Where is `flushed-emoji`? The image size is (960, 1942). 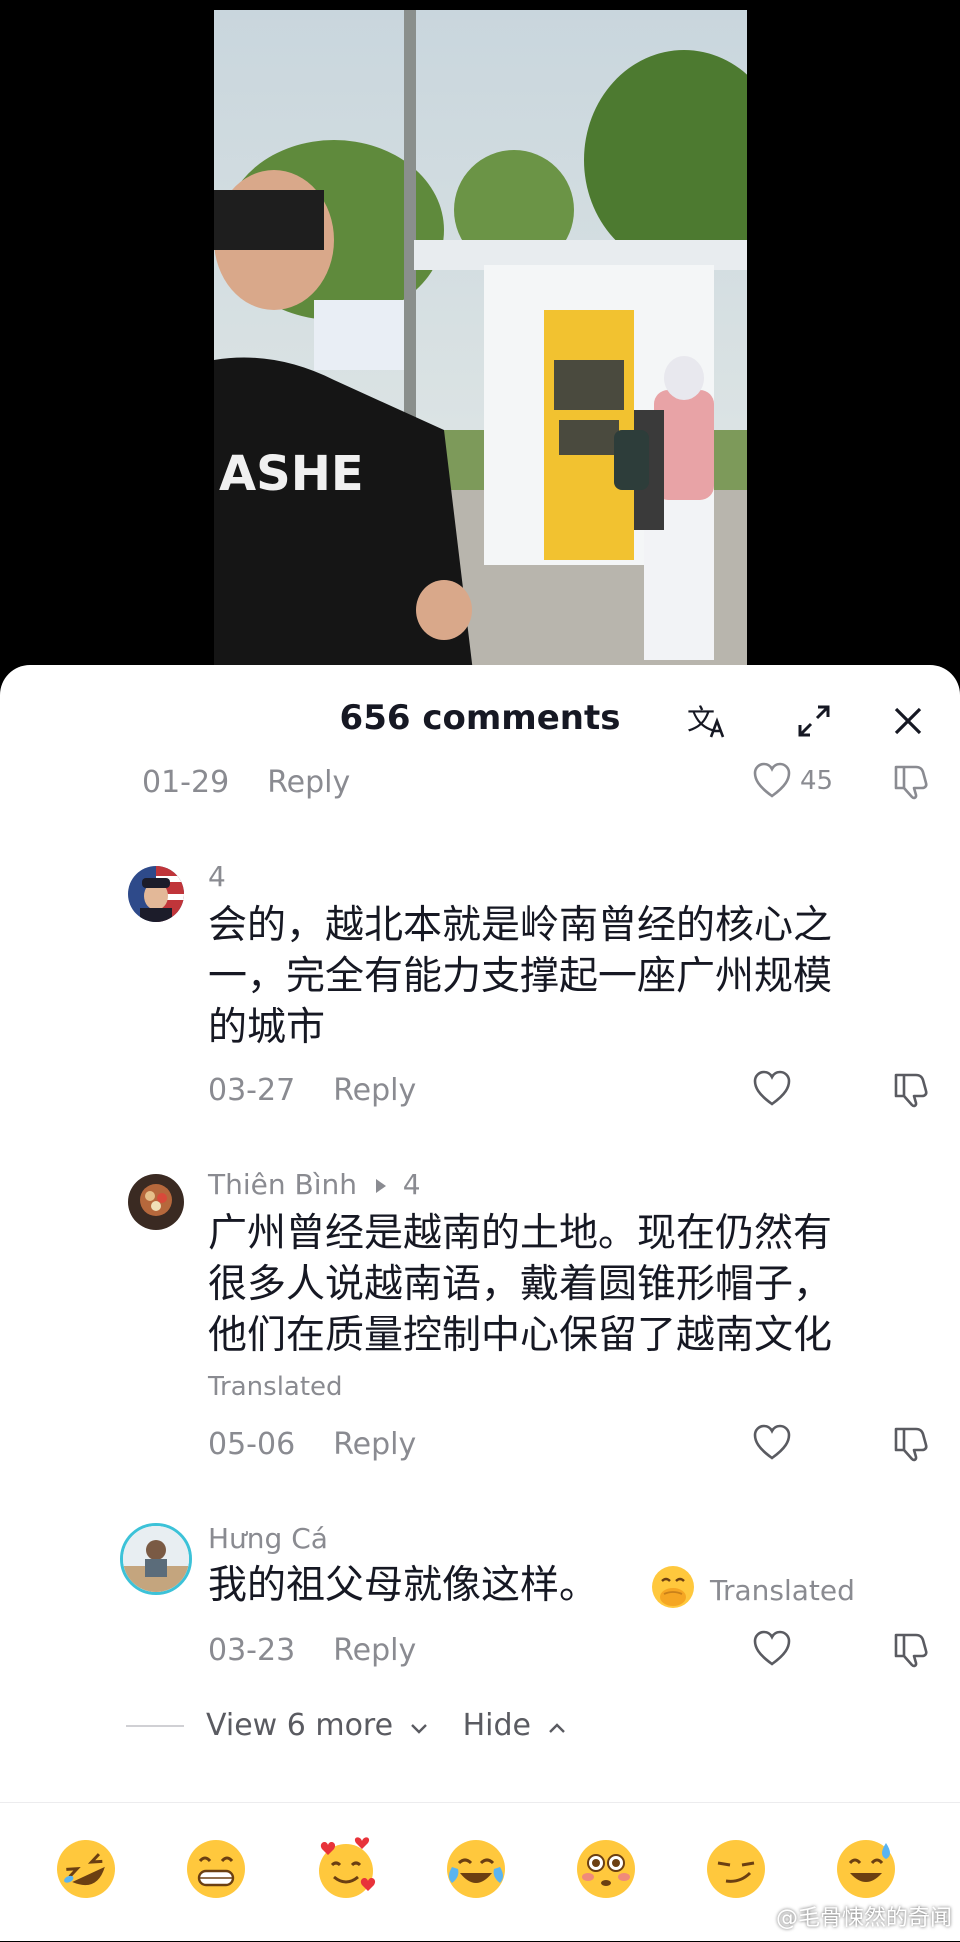 flushed-emoji is located at coordinates (606, 1869).